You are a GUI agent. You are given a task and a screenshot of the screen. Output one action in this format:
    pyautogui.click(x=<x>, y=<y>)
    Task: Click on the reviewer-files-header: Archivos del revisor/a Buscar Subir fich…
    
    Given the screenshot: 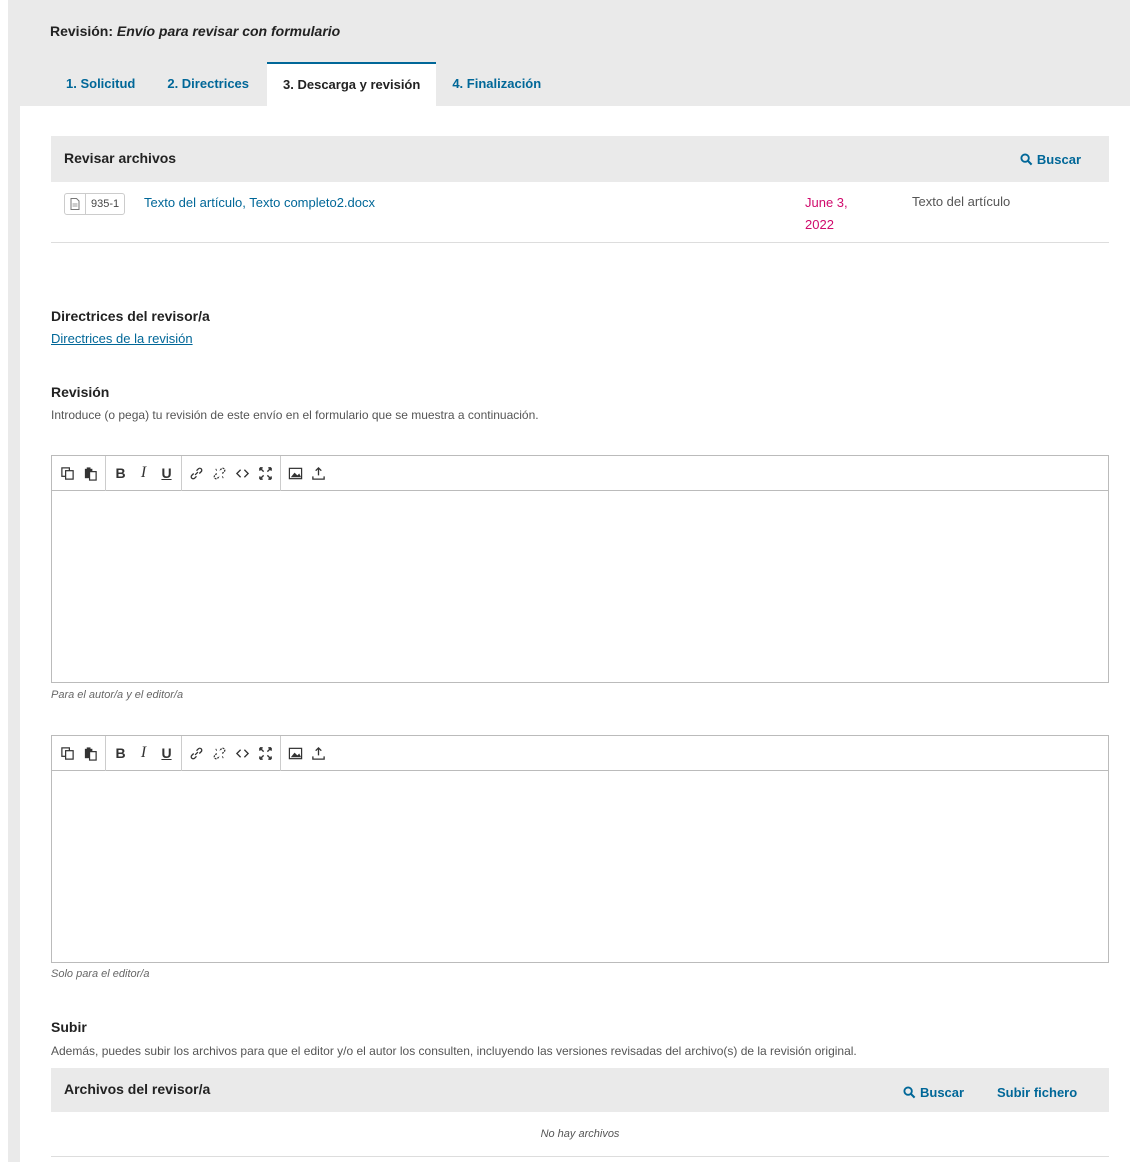 What is the action you would take?
    pyautogui.click(x=580, y=1090)
    